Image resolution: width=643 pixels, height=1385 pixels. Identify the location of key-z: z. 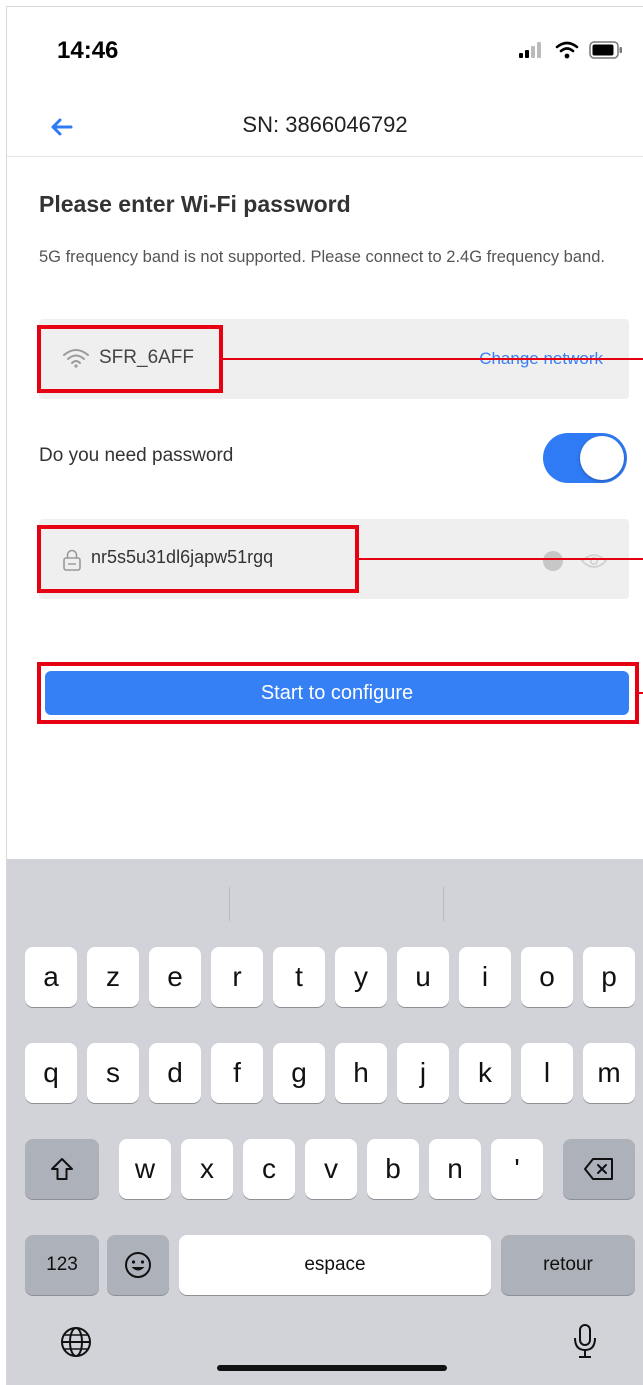
(113, 977).